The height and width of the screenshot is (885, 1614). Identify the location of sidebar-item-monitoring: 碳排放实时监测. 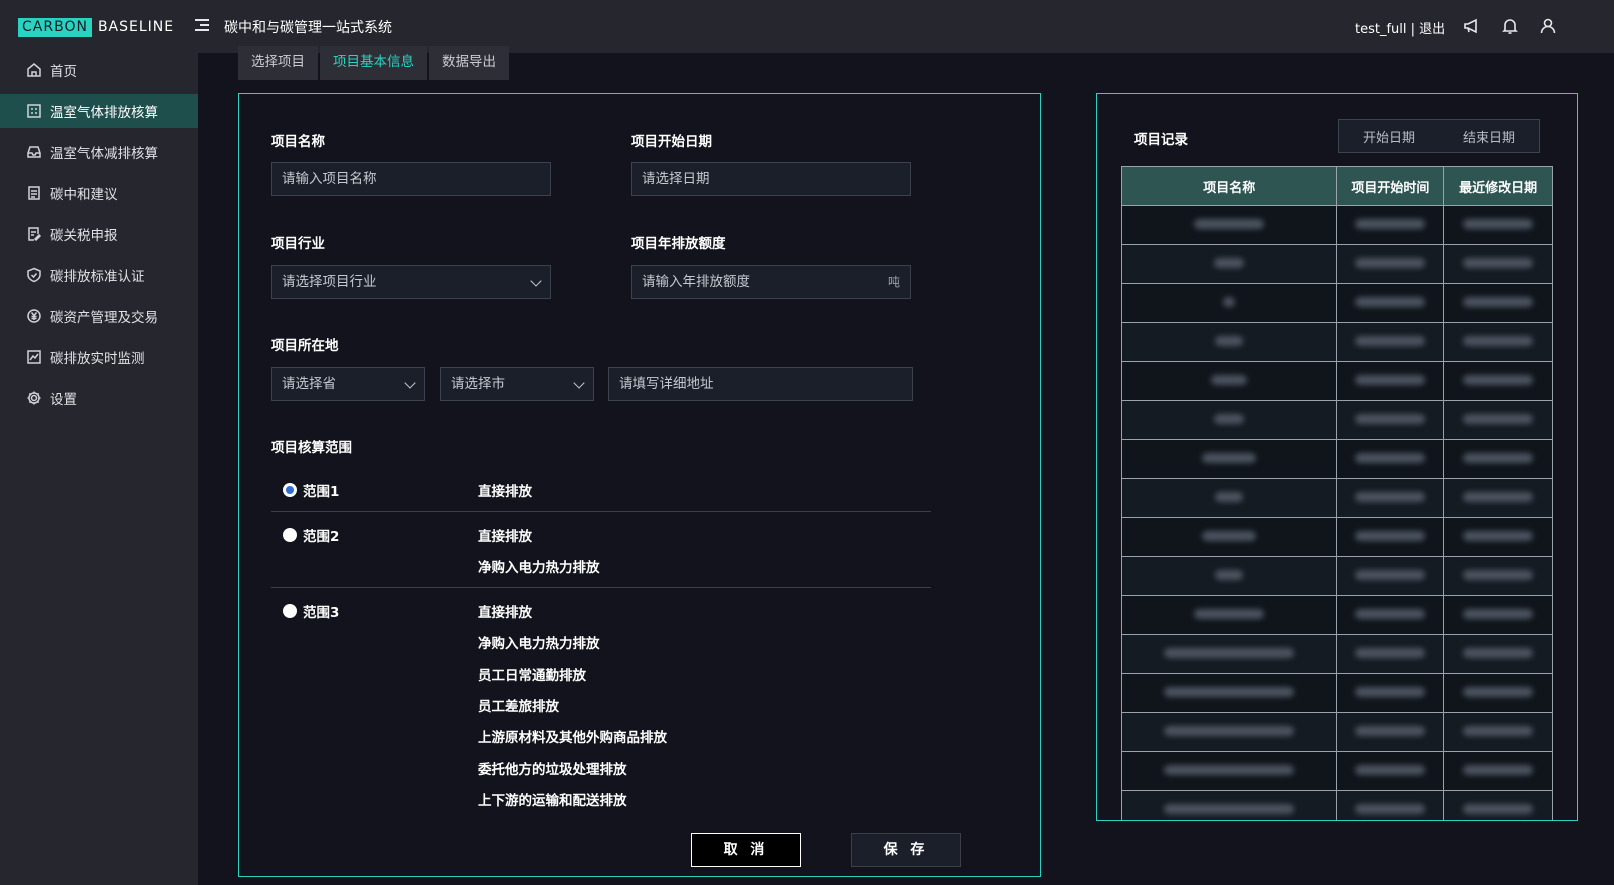
(99, 357).